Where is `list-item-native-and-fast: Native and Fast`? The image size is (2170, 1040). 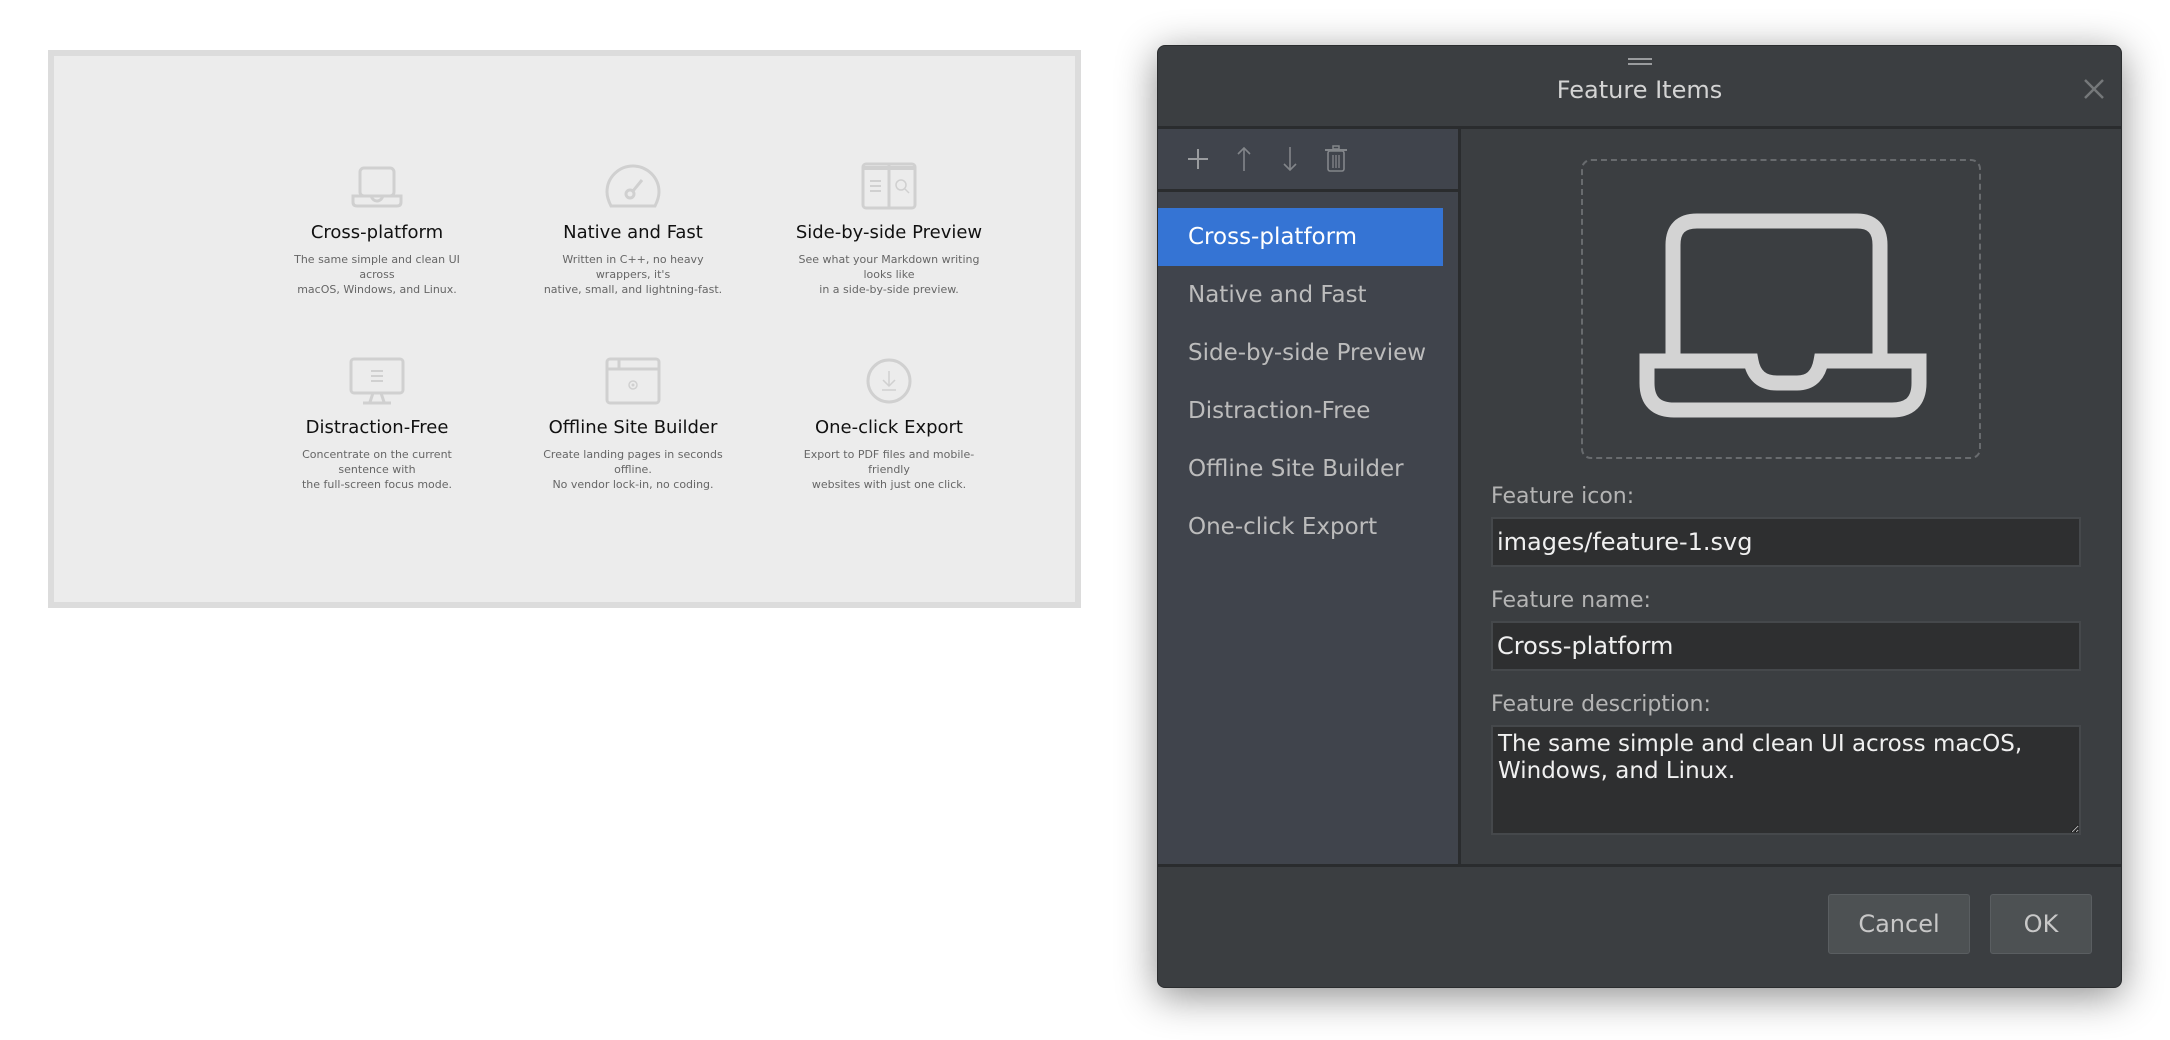
list-item-native-and-fast: Native and Fast is located at coordinates (1298, 295).